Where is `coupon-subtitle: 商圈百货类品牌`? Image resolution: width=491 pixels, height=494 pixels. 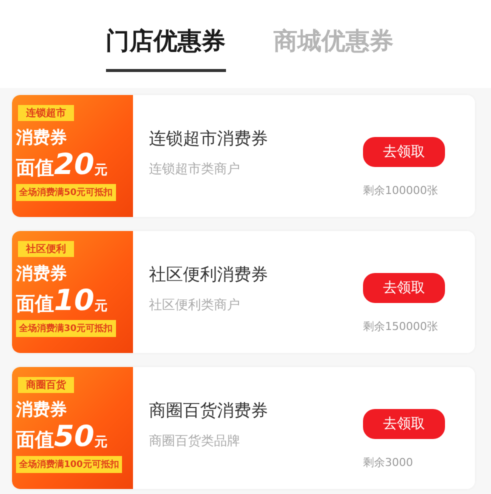 coupon-subtitle: 商圈百货类品牌 is located at coordinates (195, 441).